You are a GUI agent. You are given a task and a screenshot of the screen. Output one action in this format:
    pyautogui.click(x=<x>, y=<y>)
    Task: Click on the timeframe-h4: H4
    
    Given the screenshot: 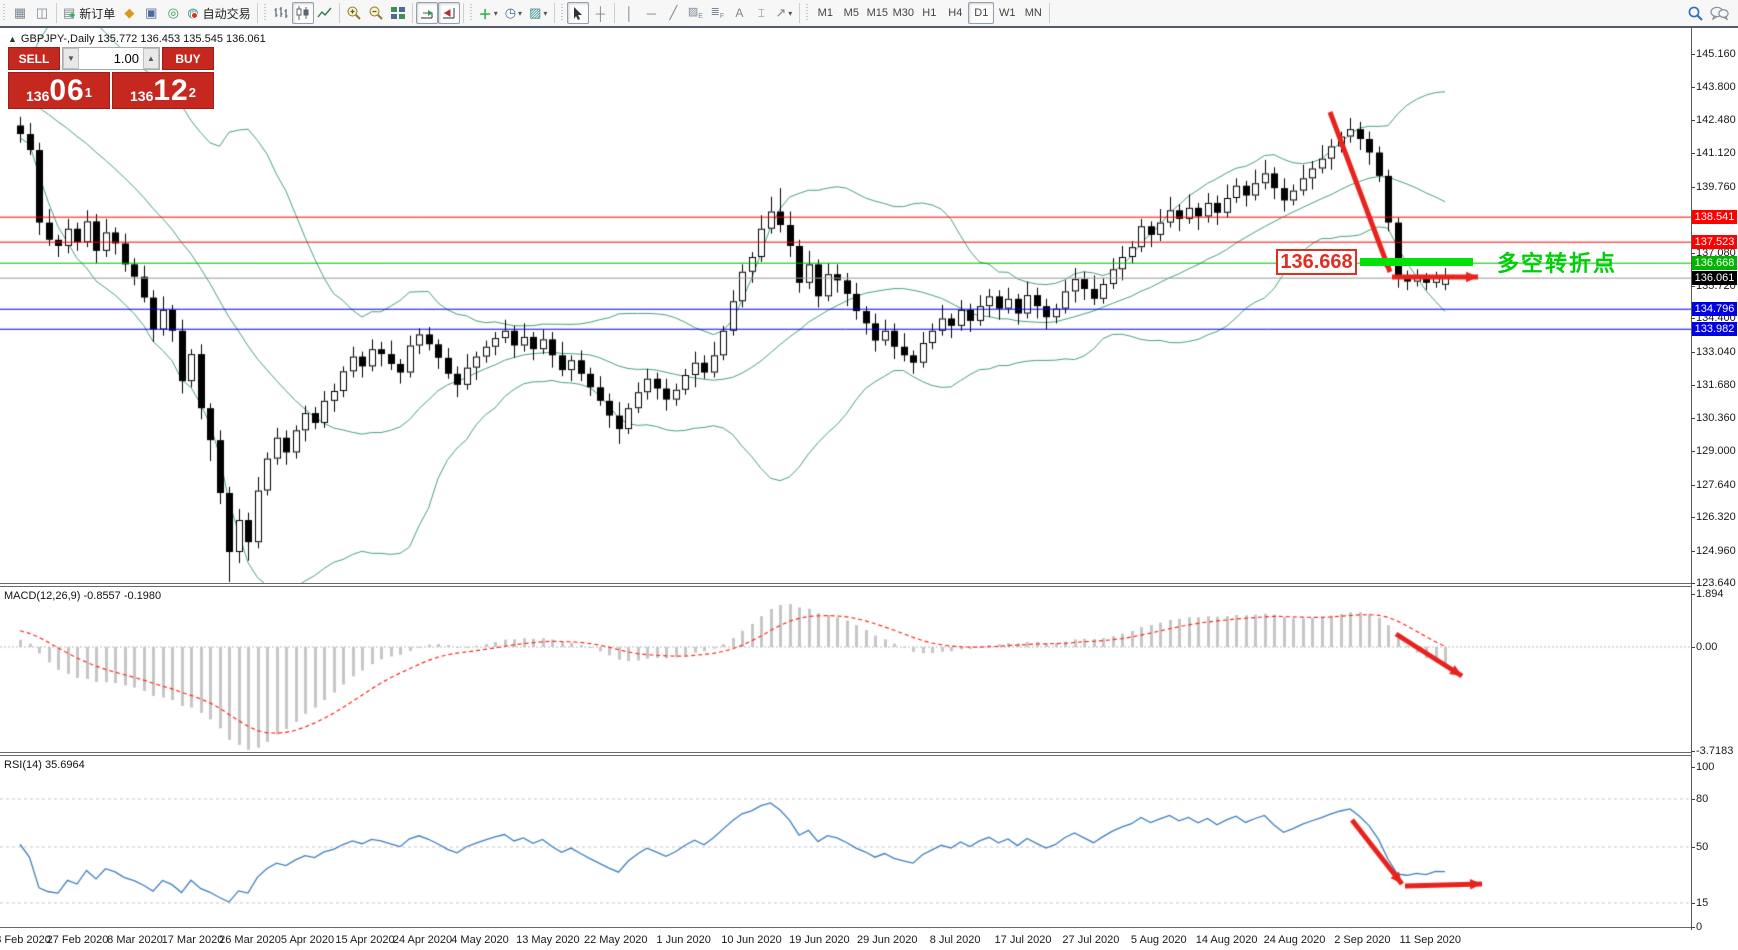 What is the action you would take?
    pyautogui.click(x=955, y=13)
    